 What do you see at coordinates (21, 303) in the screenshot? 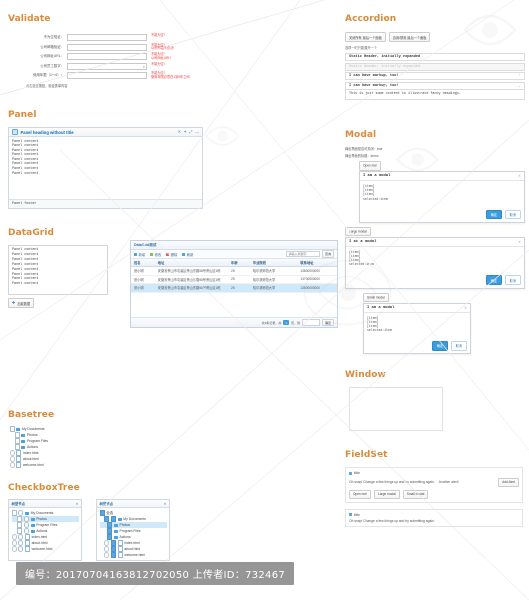
I see `load-data-button: ✚ 加载数据` at bounding box center [21, 303].